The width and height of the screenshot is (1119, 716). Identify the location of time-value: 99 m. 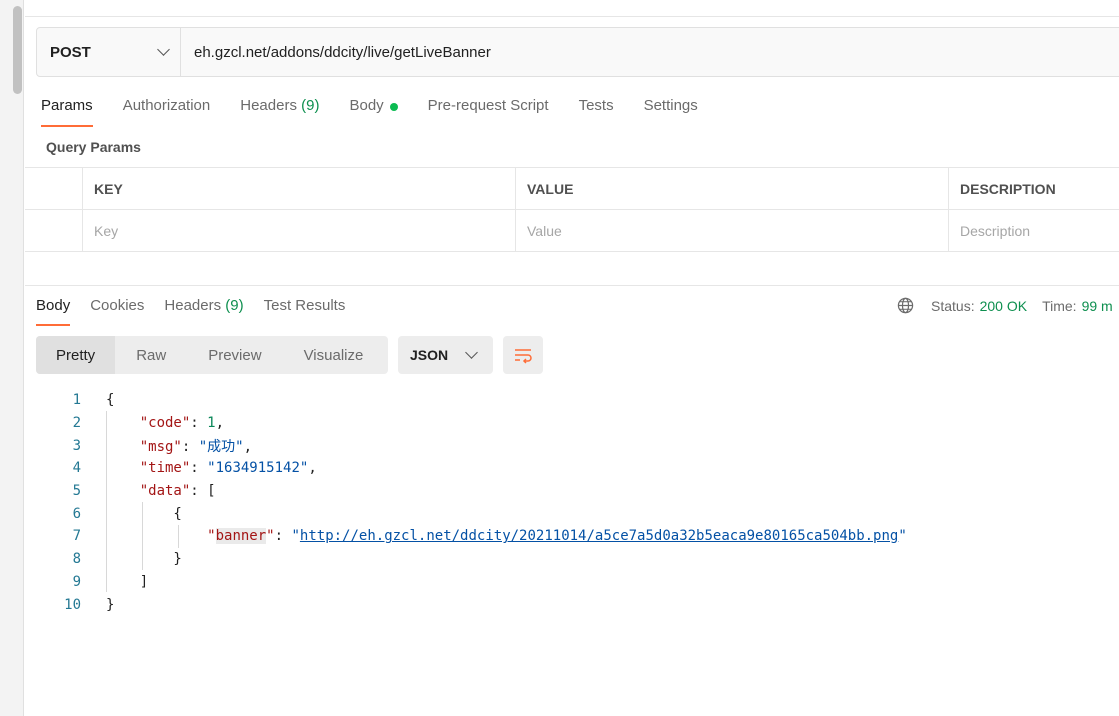
(1097, 306).